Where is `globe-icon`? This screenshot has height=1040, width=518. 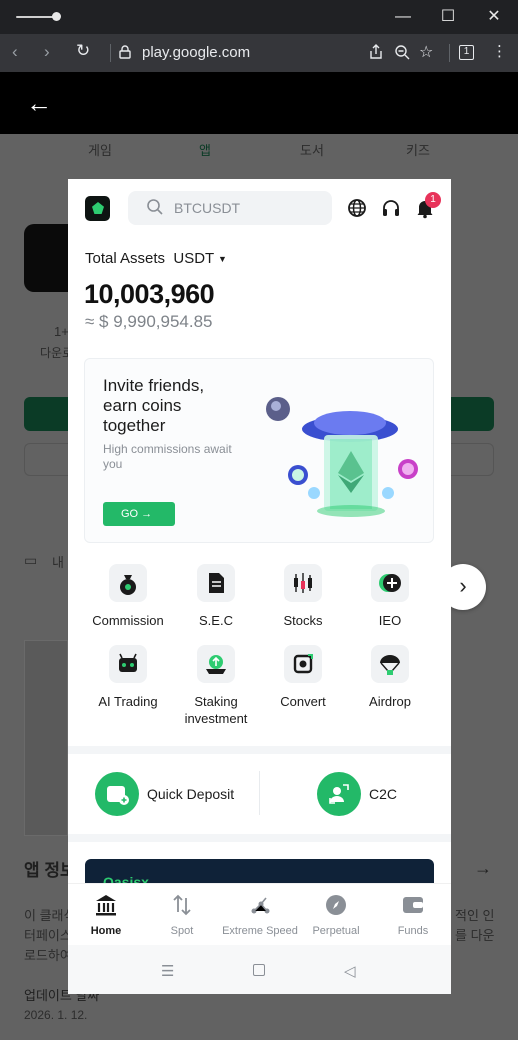
globe-icon is located at coordinates (357, 208).